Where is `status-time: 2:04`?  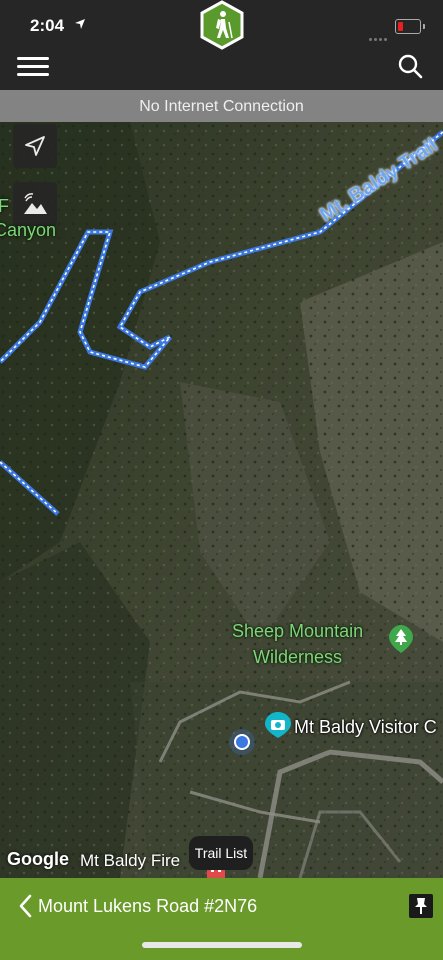 status-time: 2:04 is located at coordinates (47, 25).